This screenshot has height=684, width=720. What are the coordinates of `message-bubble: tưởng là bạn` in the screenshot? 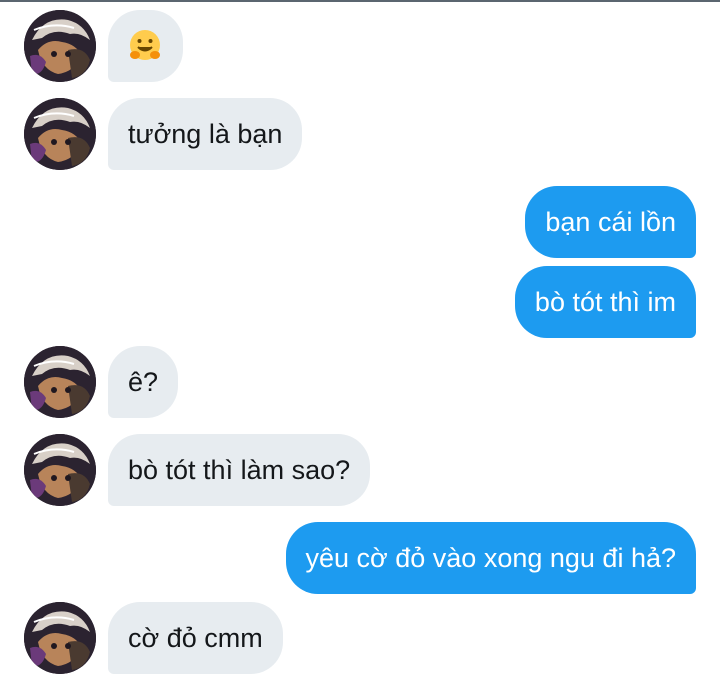 It's located at (205, 134).